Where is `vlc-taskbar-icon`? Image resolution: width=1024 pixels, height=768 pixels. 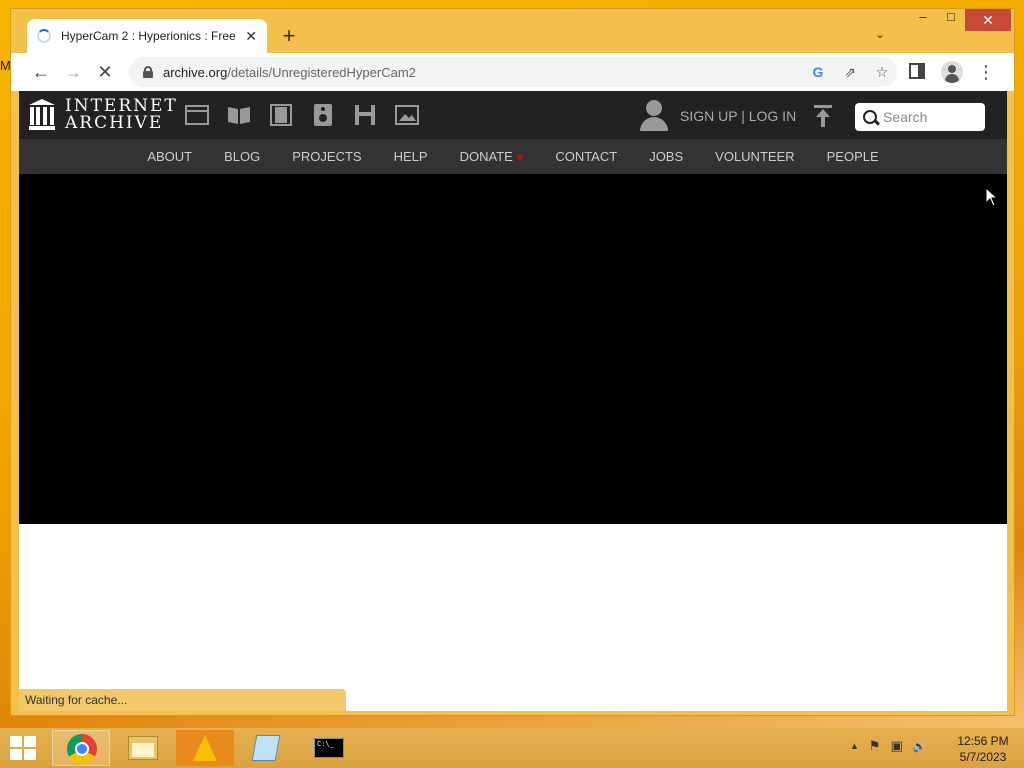 vlc-taskbar-icon is located at coordinates (205, 748).